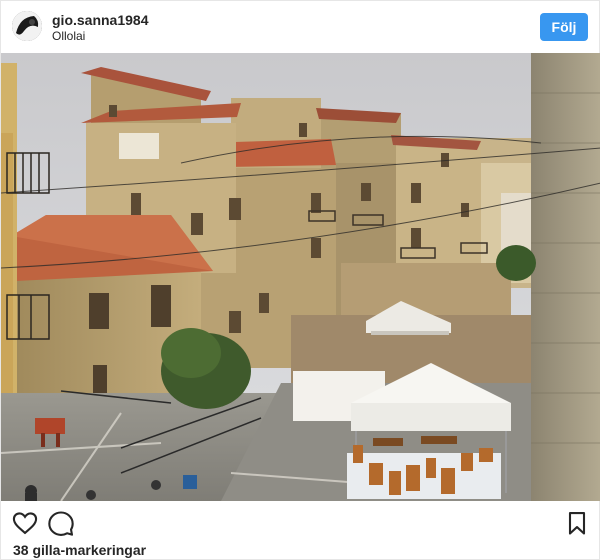 The width and height of the screenshot is (600, 560). I want to click on comment-icon, so click(61, 523).